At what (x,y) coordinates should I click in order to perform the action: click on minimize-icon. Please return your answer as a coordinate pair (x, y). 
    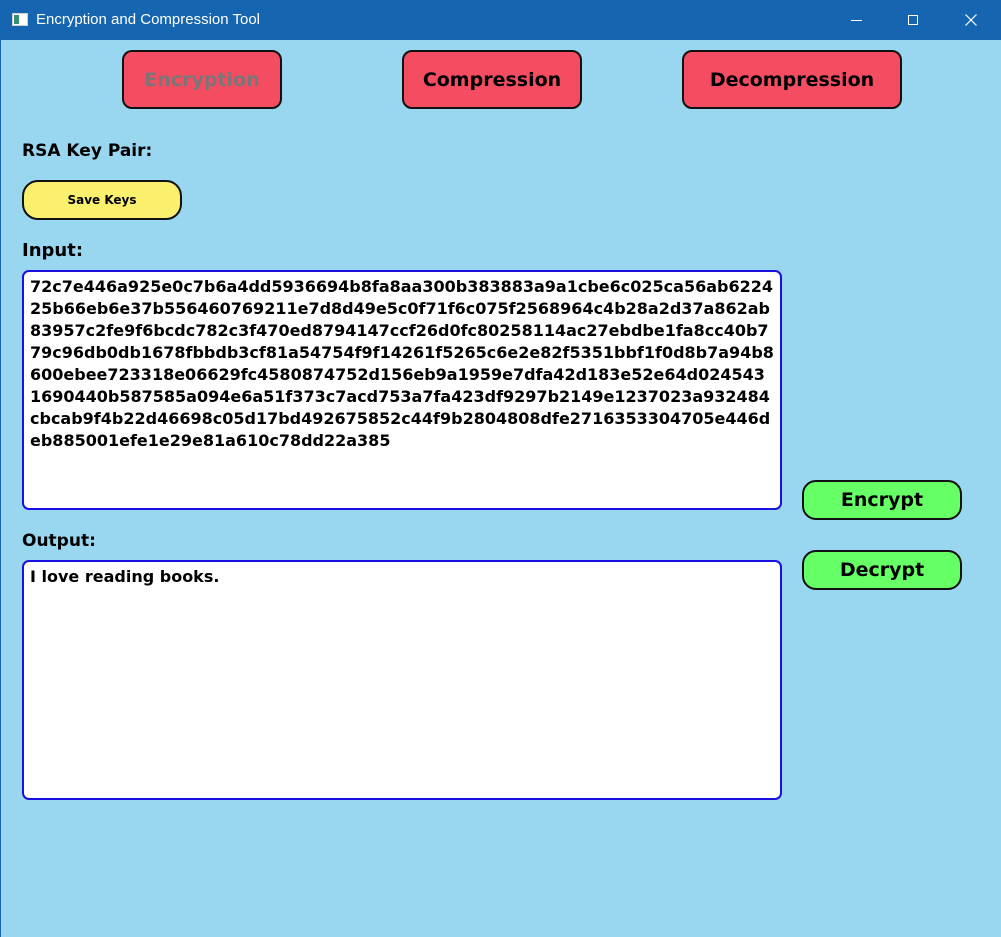
    Looking at the image, I should click on (856, 20).